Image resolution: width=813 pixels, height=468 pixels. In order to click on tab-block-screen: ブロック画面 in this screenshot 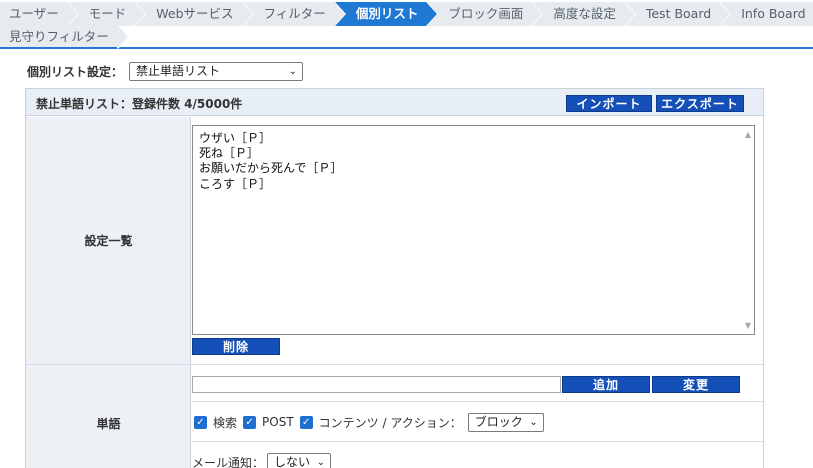, I will do `click(485, 14)`.